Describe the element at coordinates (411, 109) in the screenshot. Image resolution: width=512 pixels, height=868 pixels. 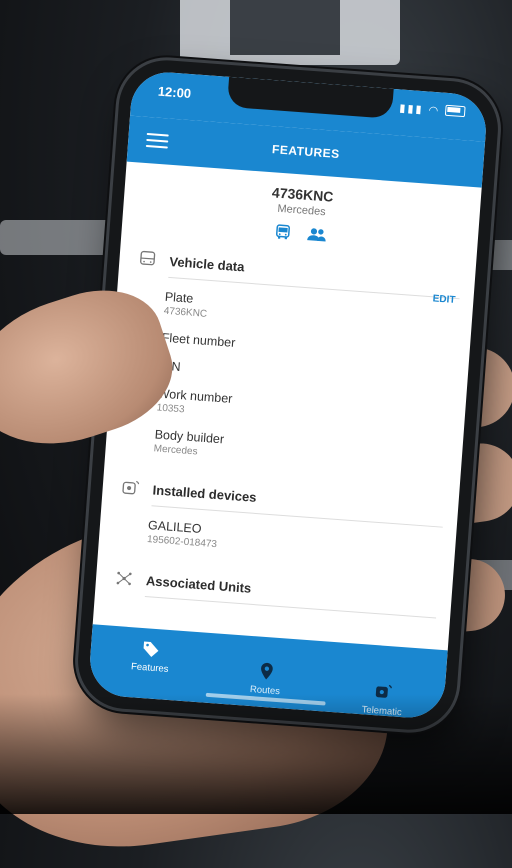
I see `signal-icon: ▮▮▮` at that location.